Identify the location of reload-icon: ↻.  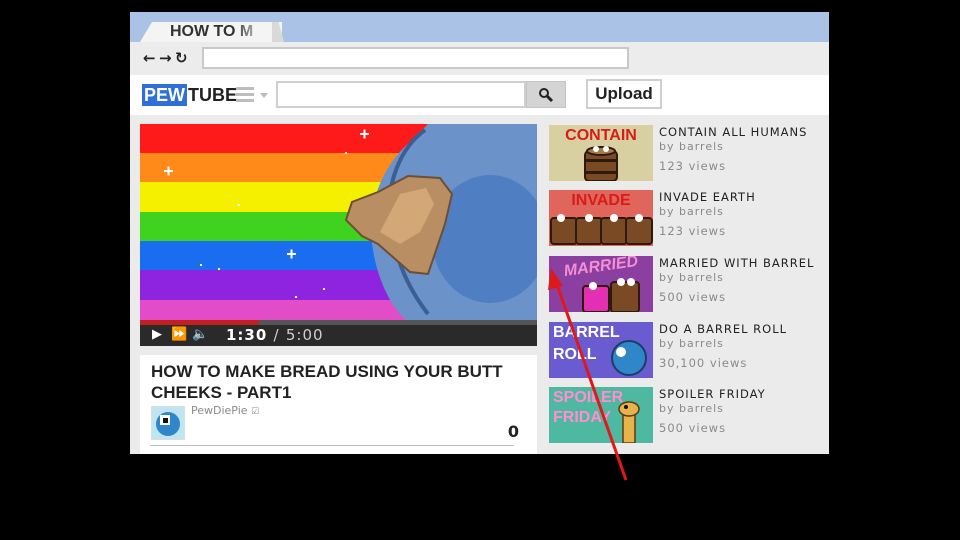
(181, 58).